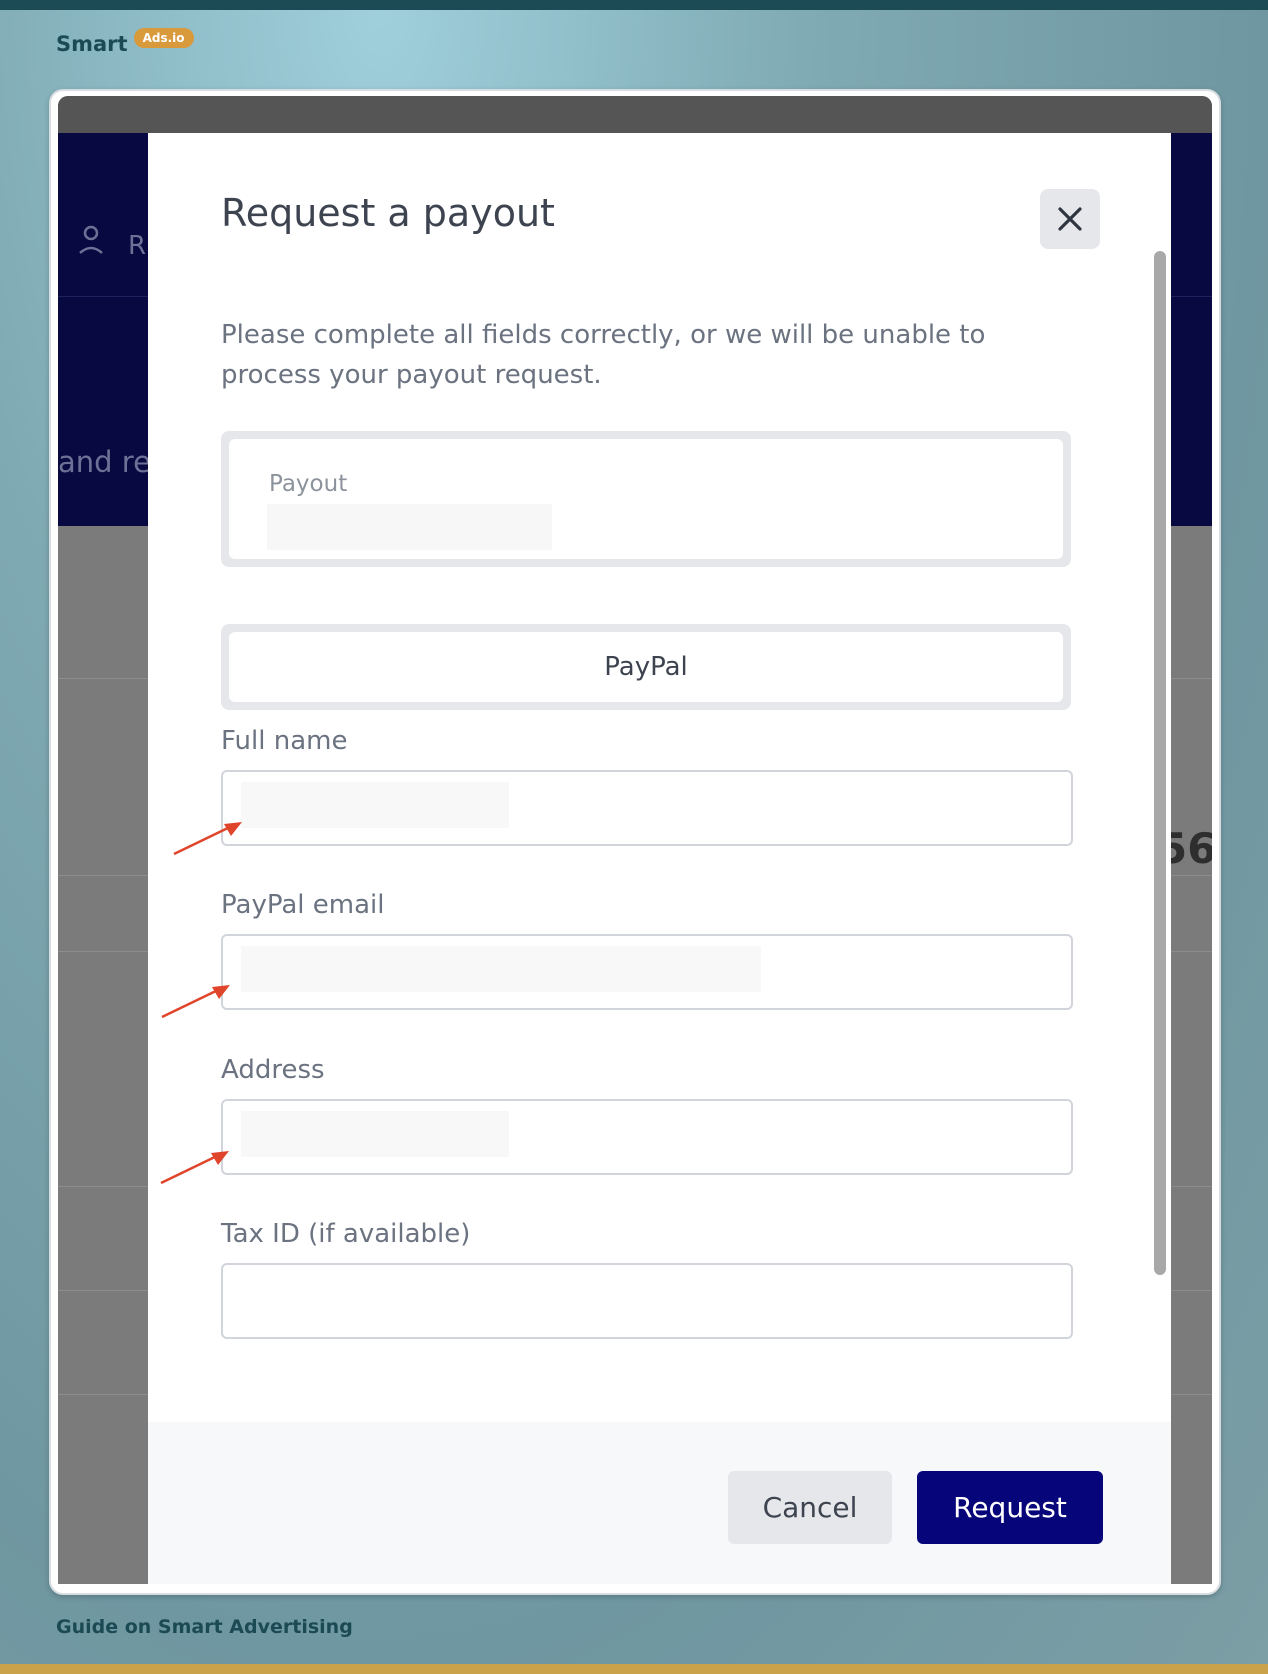  What do you see at coordinates (204, 1627) in the screenshot?
I see `guide-link: Guide on Smart Advertising` at bounding box center [204, 1627].